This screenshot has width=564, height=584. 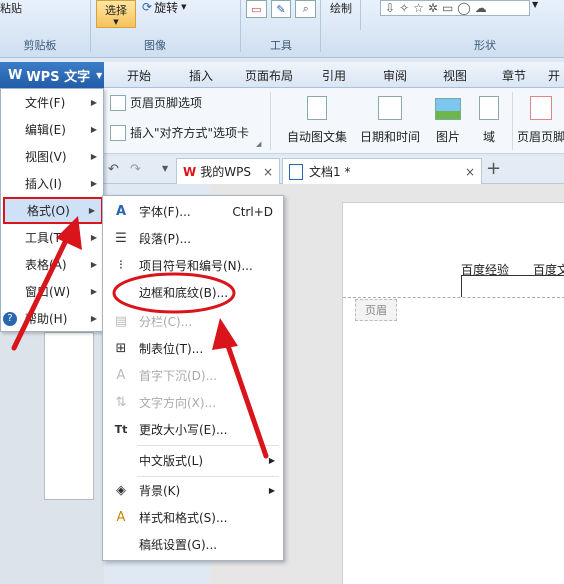 What do you see at coordinates (46, 283) in the screenshot?
I see `annotation-arrow-left` at bounding box center [46, 283].